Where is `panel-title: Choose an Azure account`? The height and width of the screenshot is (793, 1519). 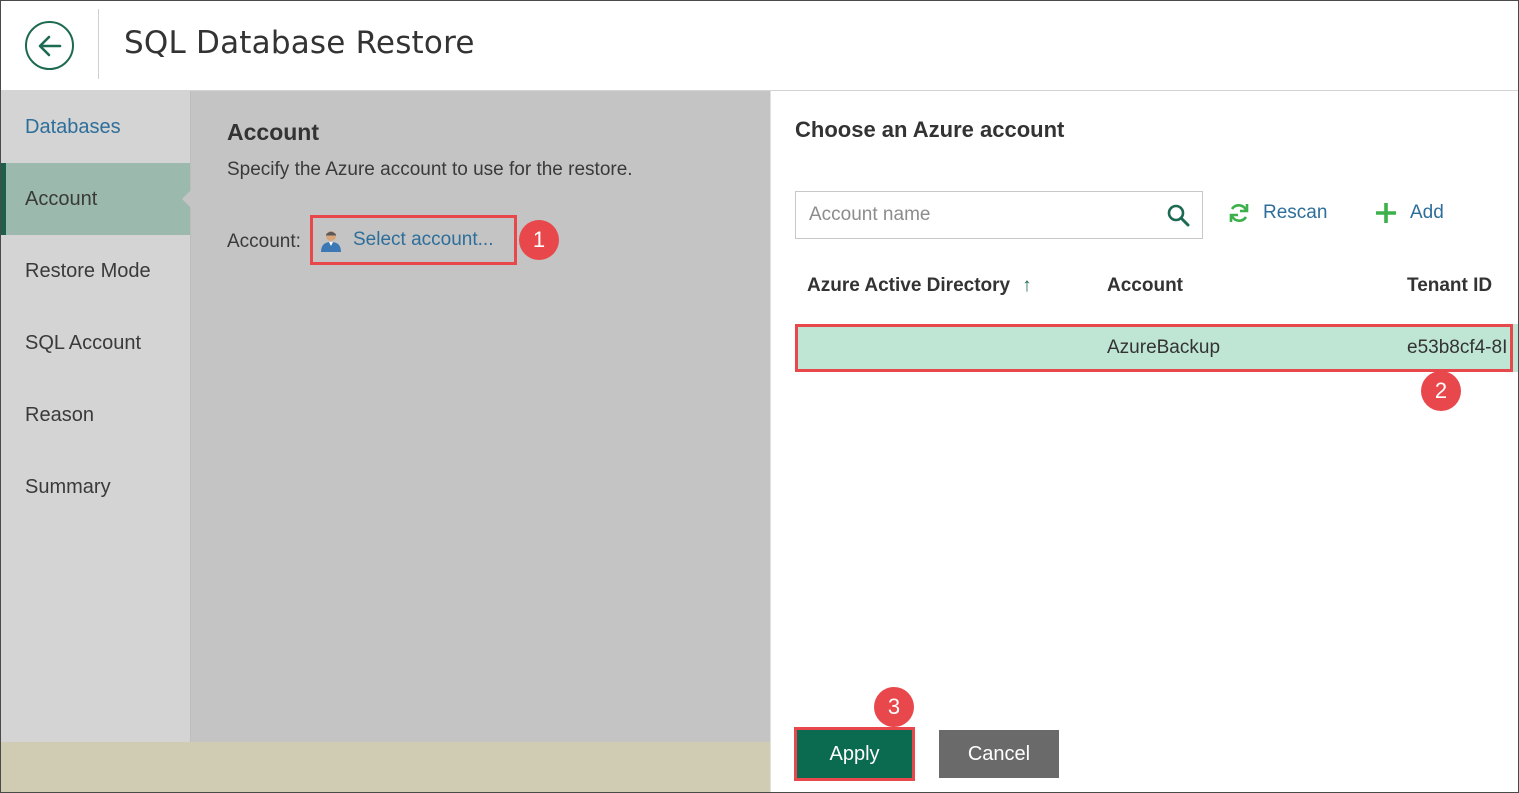
panel-title: Choose an Azure account is located at coordinates (930, 129).